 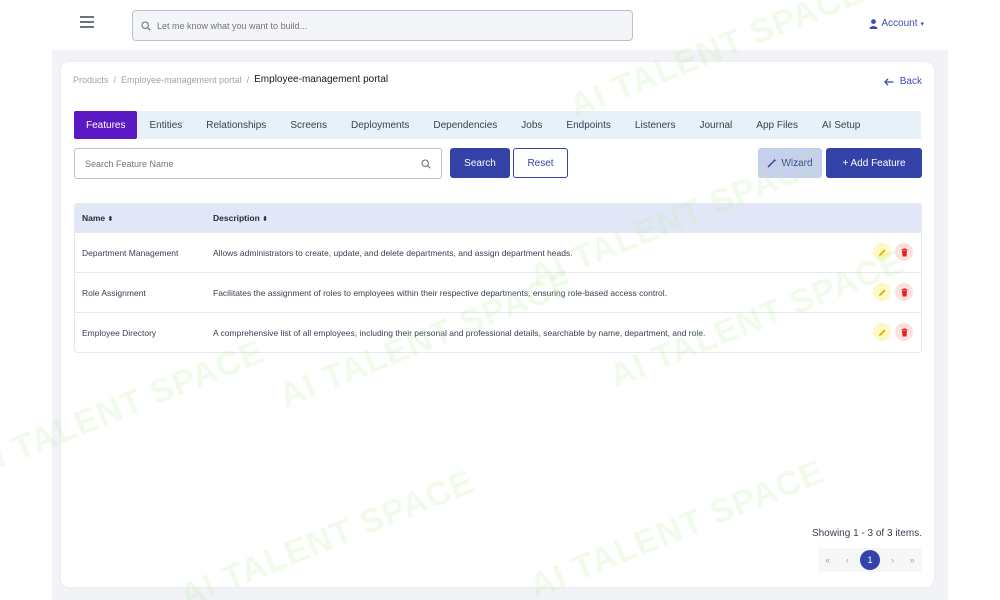 I want to click on top-bar: Account ▾, so click(x=500, y=25).